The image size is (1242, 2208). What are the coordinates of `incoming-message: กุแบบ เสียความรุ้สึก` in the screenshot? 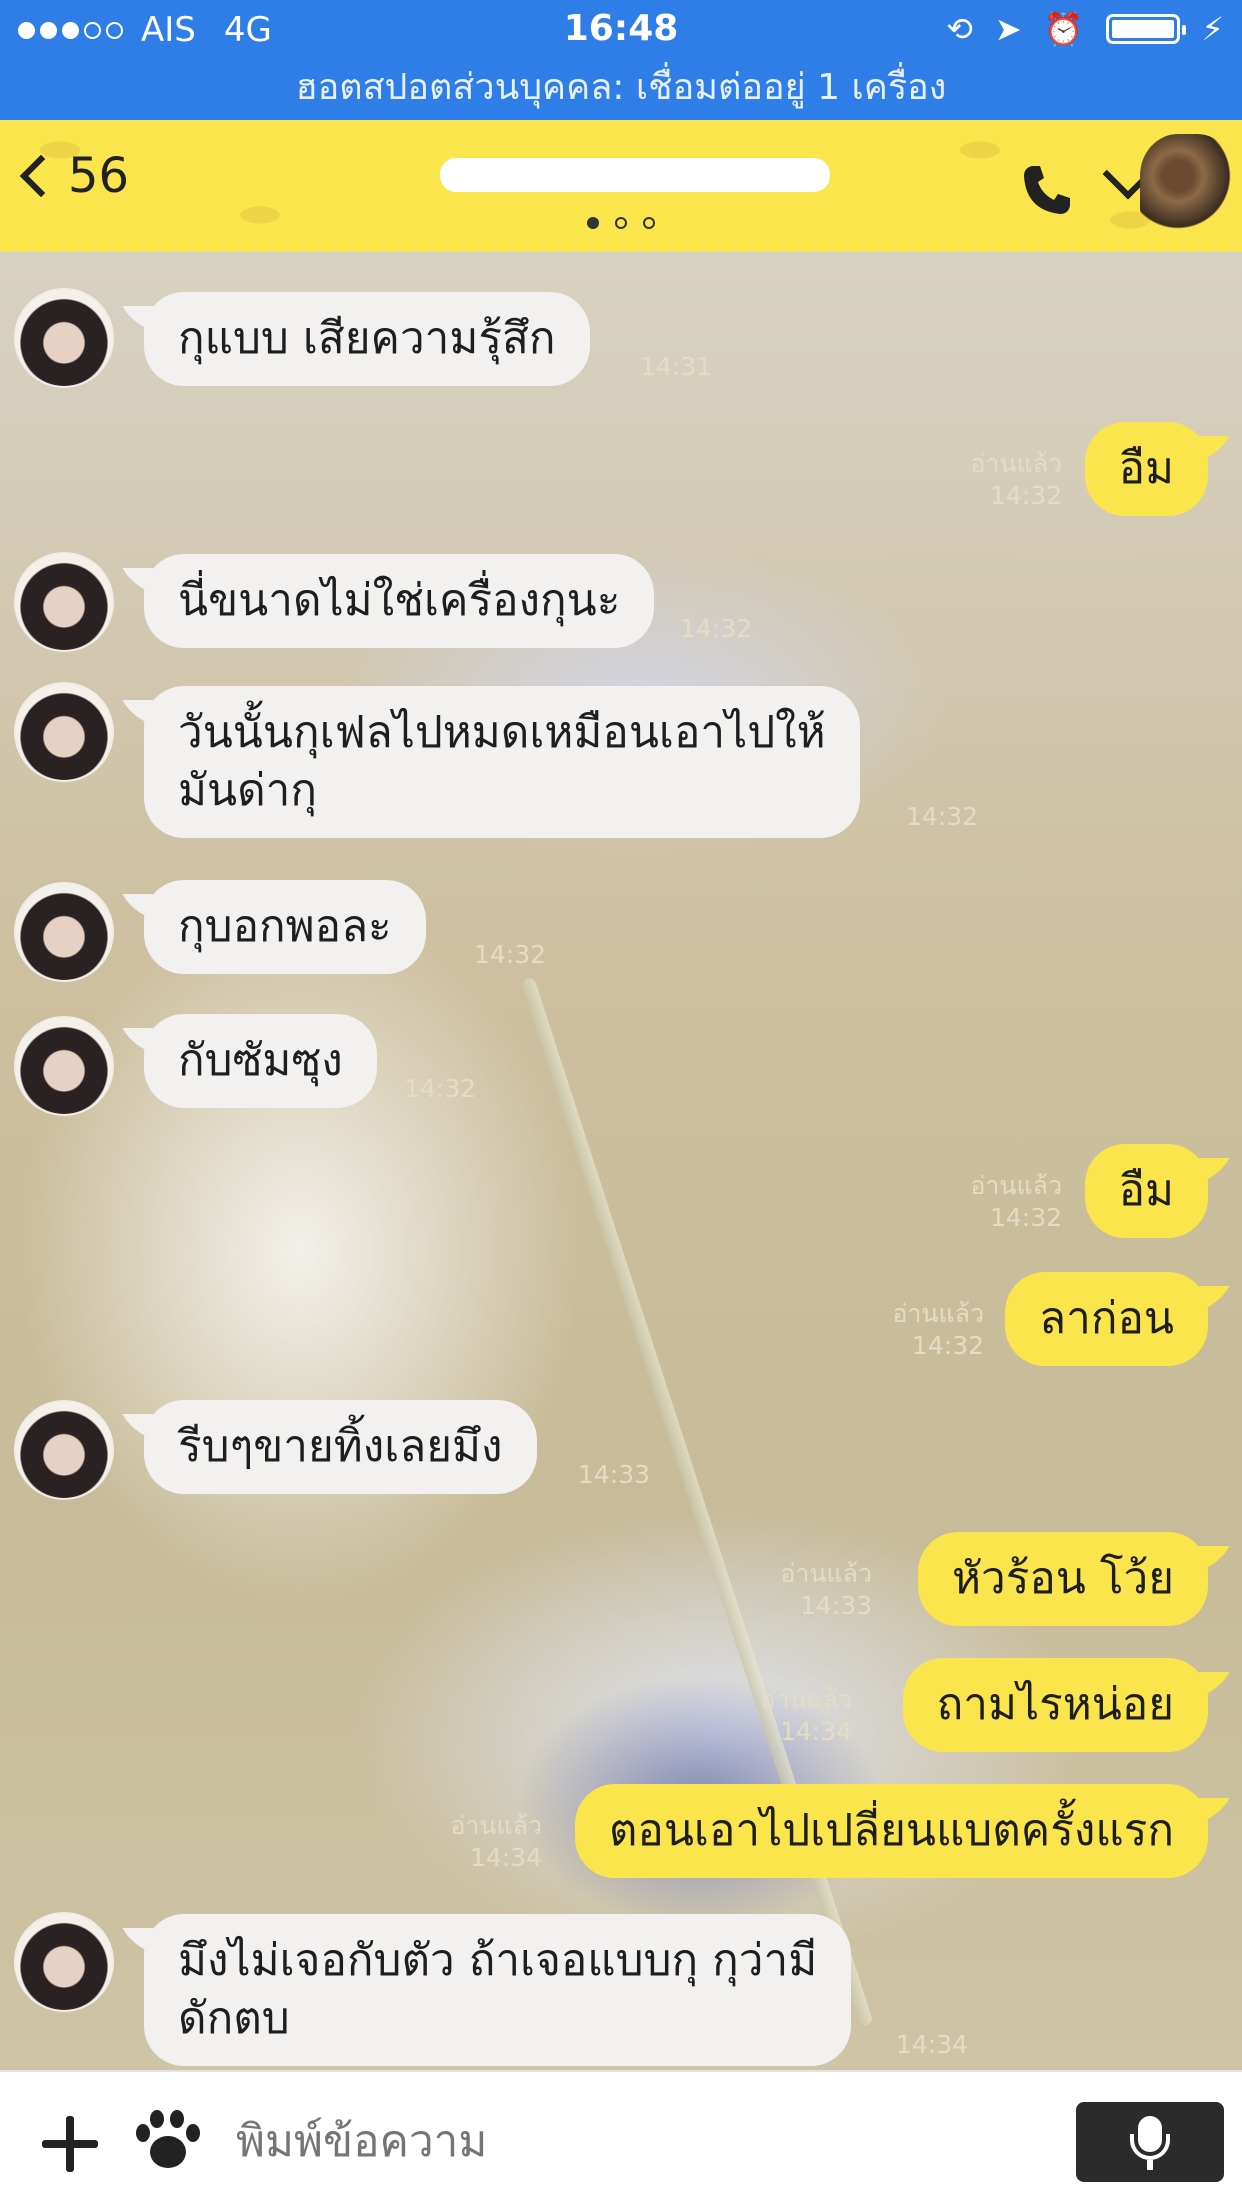 It's located at (367, 339).